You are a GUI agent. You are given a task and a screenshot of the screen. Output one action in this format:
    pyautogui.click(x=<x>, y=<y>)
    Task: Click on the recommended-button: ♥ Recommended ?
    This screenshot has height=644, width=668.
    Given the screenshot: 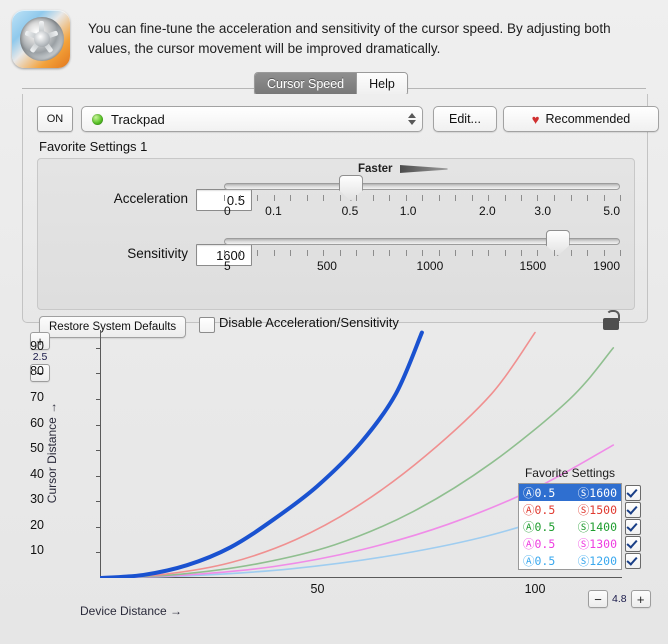 What is the action you would take?
    pyautogui.click(x=581, y=119)
    